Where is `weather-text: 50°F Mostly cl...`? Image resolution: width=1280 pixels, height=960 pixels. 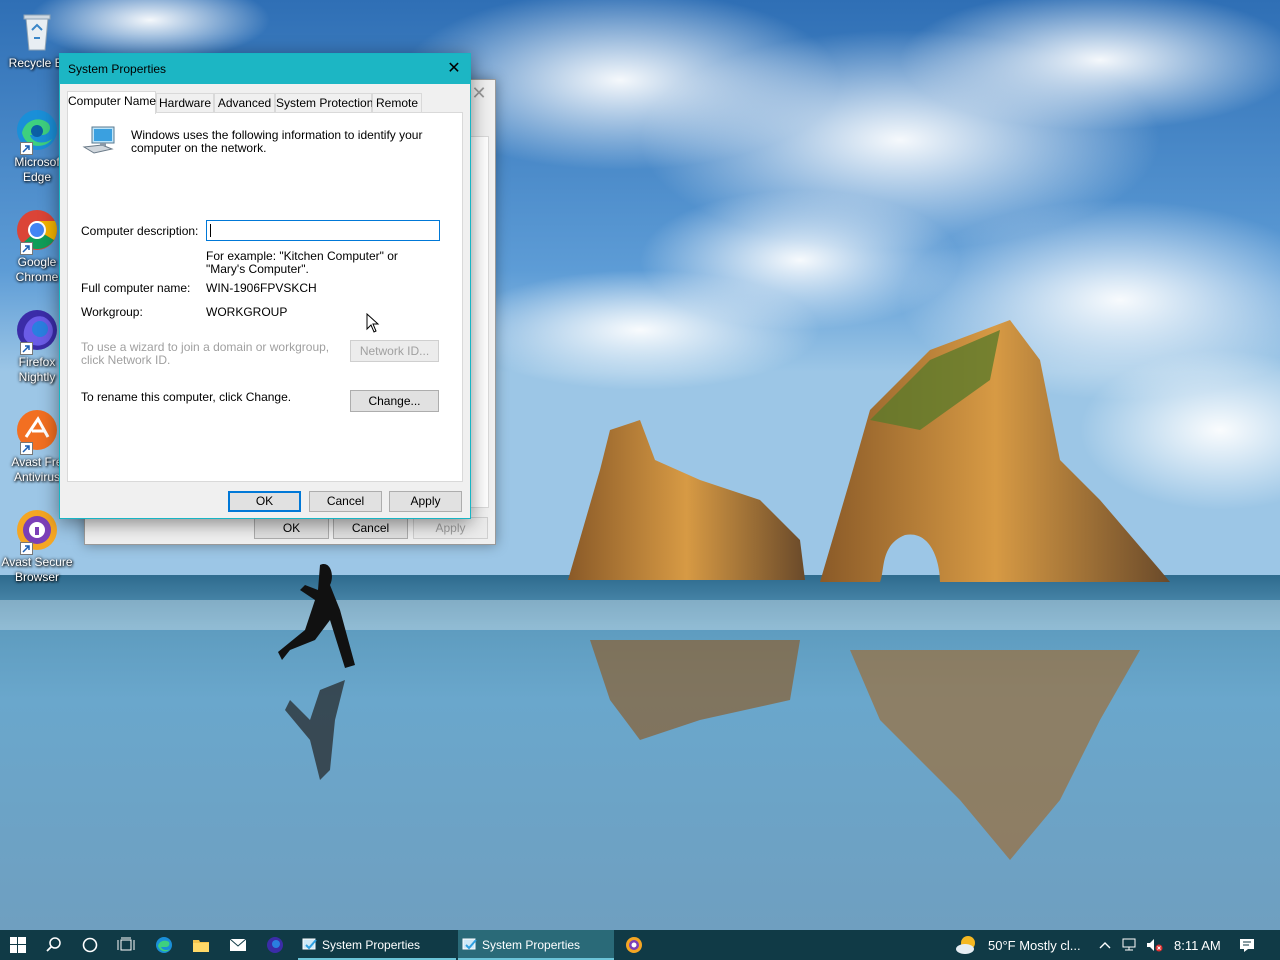
weather-text: 50°F Mostly cl... is located at coordinates (1034, 945).